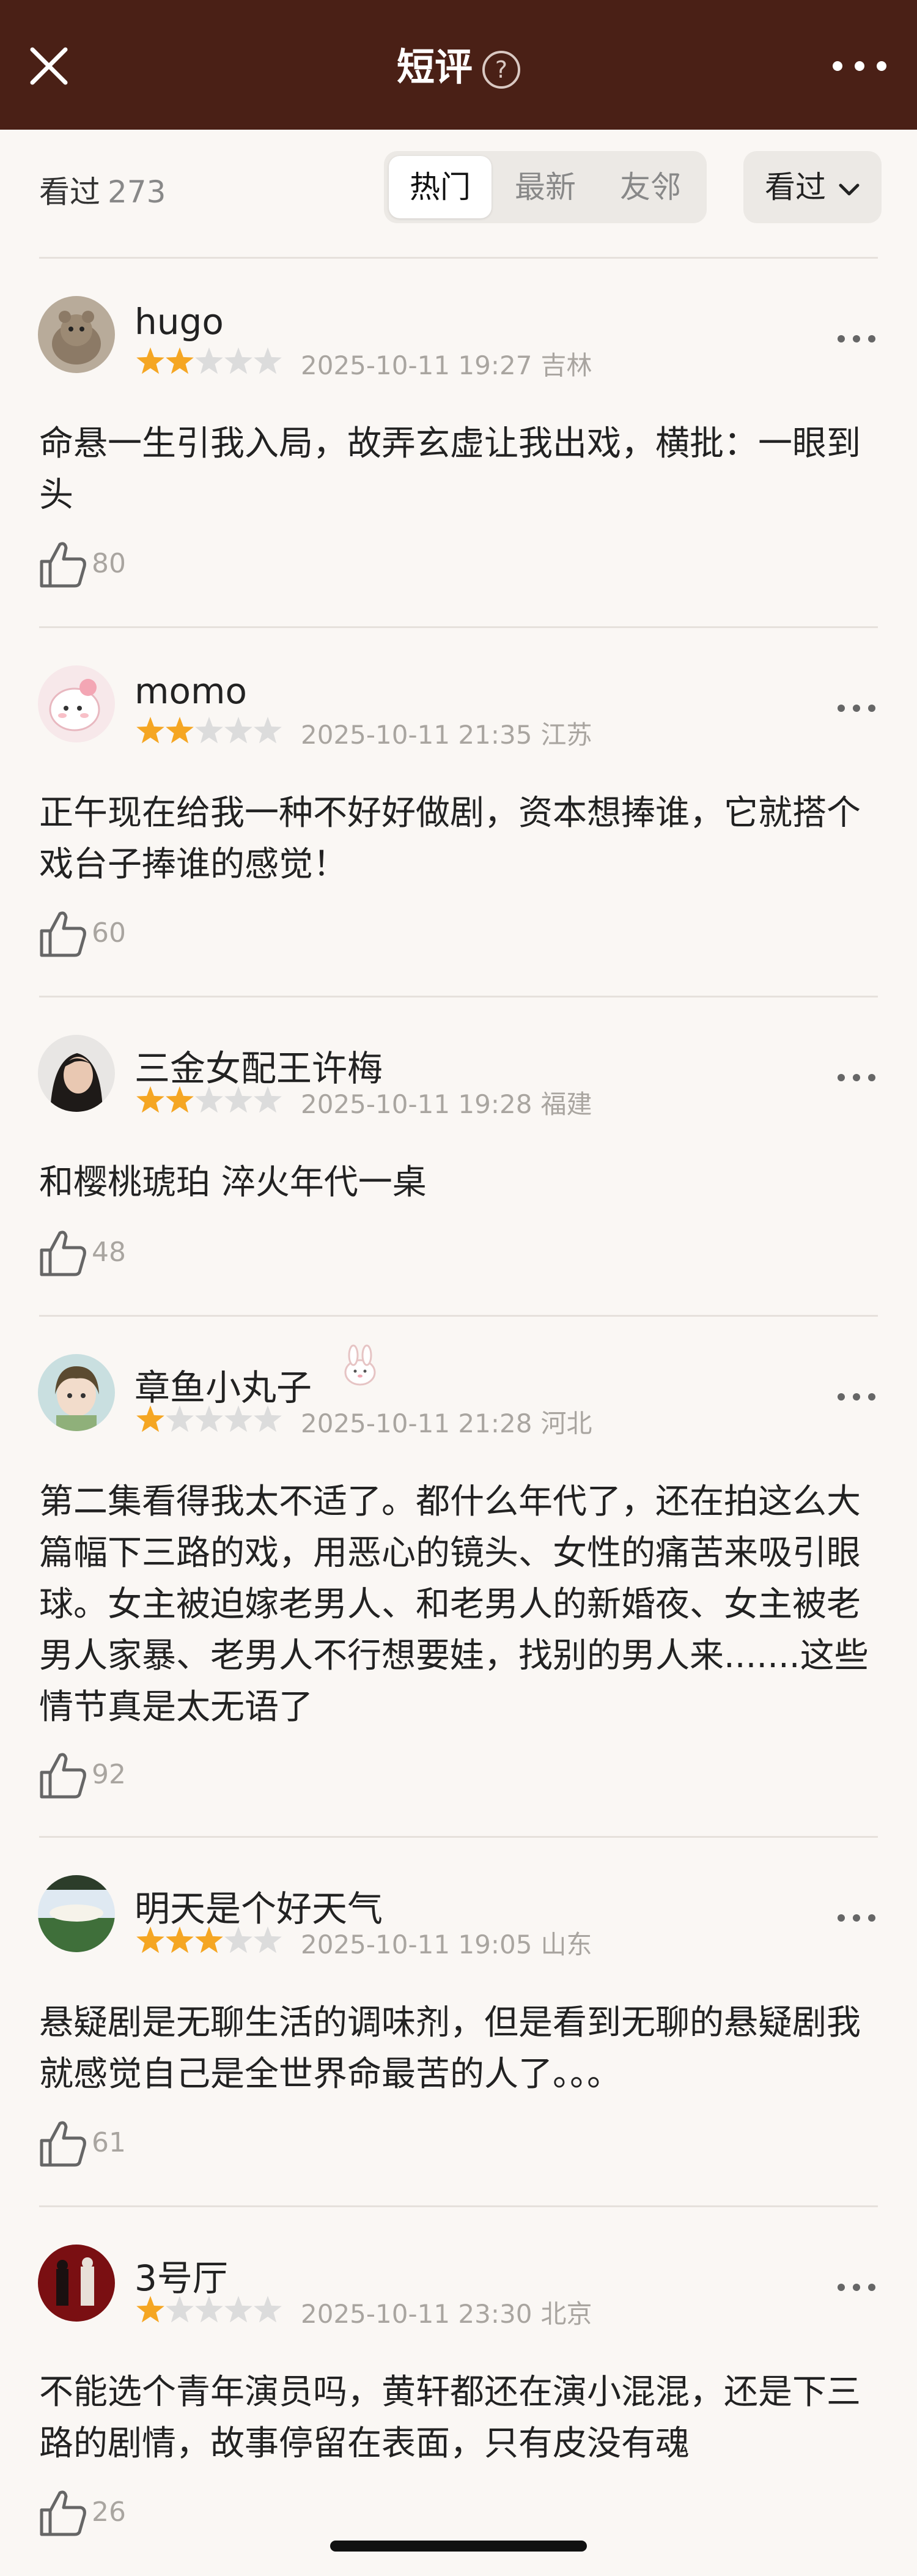 This screenshot has width=917, height=2576. I want to click on comment-meta: 2025-10-11 23:30 北京, so click(446, 2312).